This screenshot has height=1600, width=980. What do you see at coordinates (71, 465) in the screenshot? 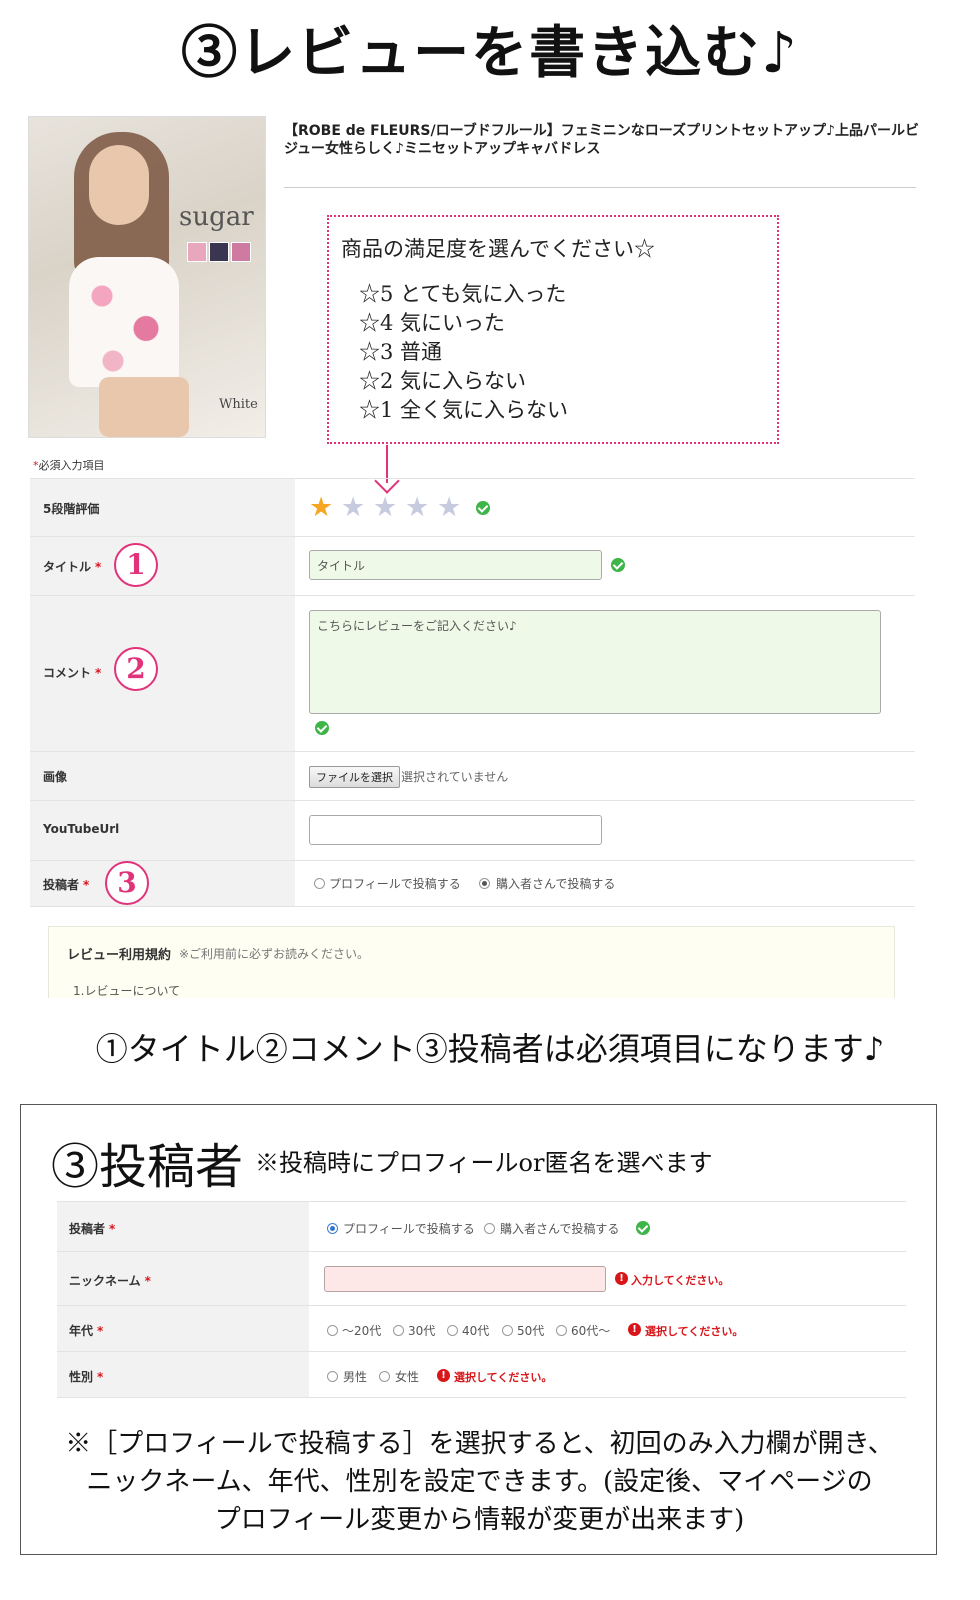
I see `required-note-text: 必須入力項目` at bounding box center [71, 465].